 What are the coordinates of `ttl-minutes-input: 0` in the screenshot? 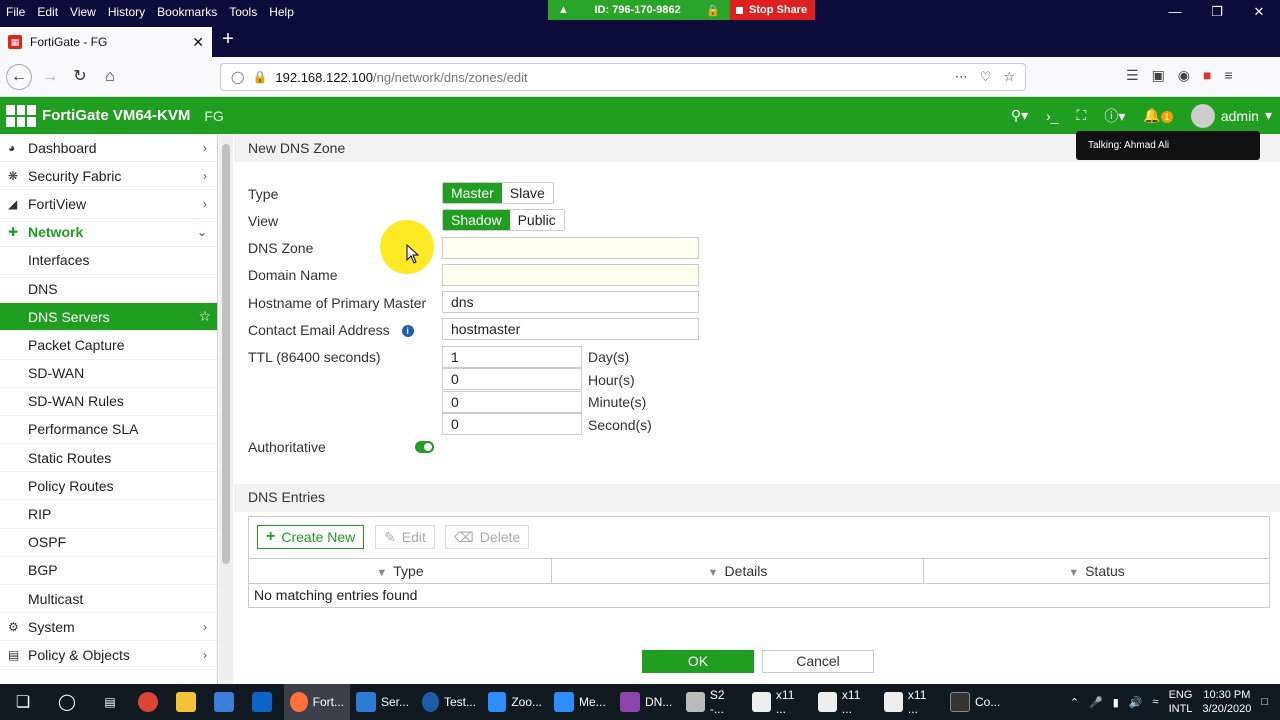 It's located at (512, 402).